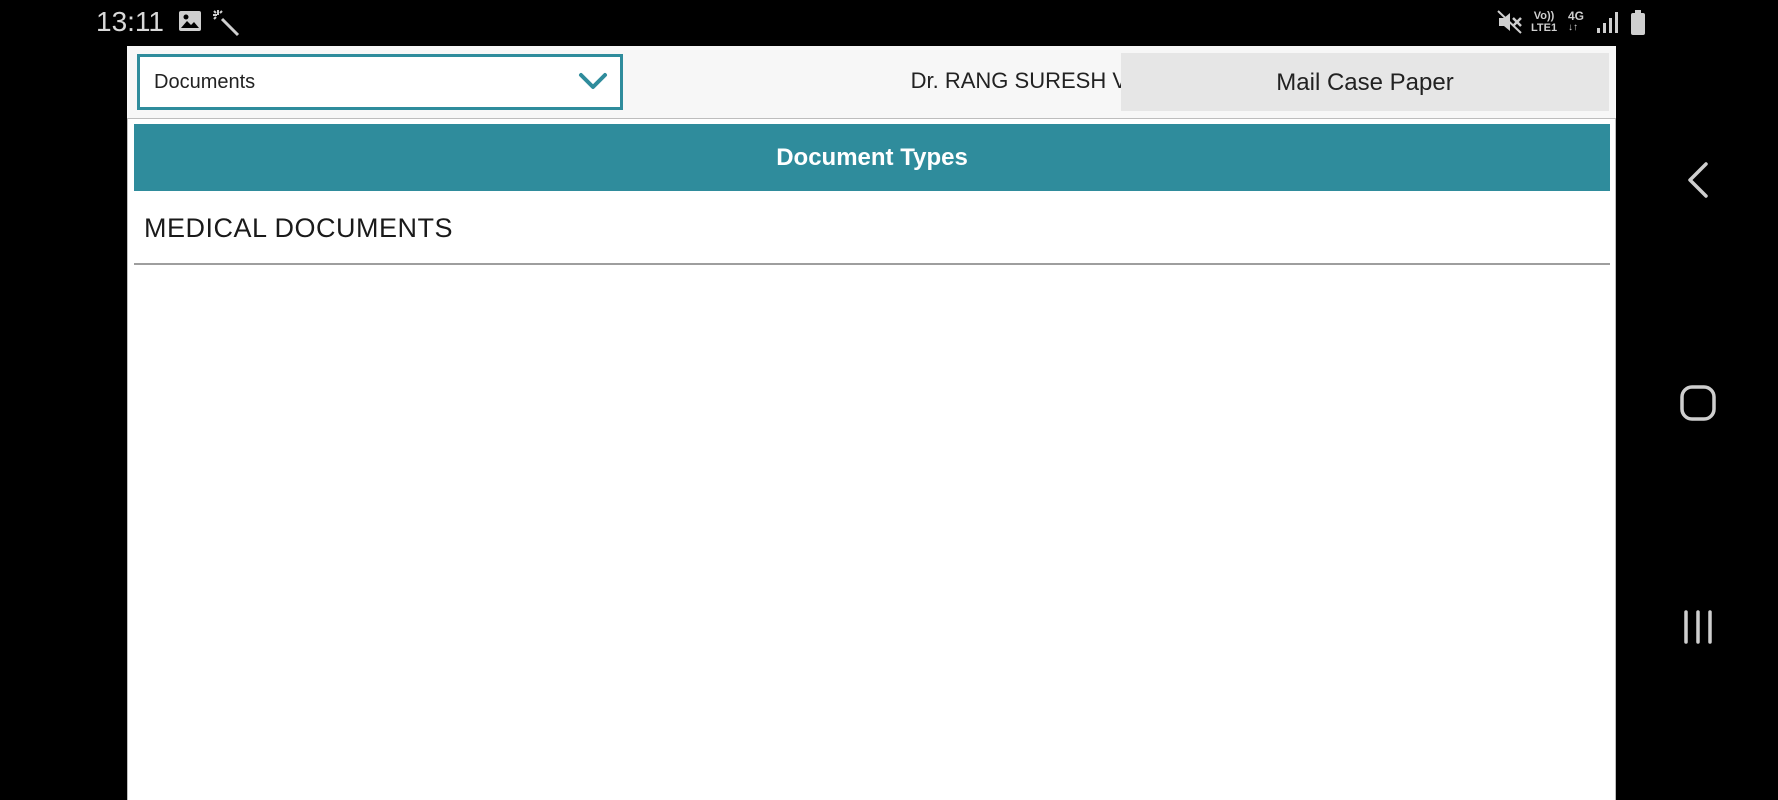 The height and width of the screenshot is (800, 1778). Describe the element at coordinates (190, 23) in the screenshot. I see `gallery-icon` at that location.